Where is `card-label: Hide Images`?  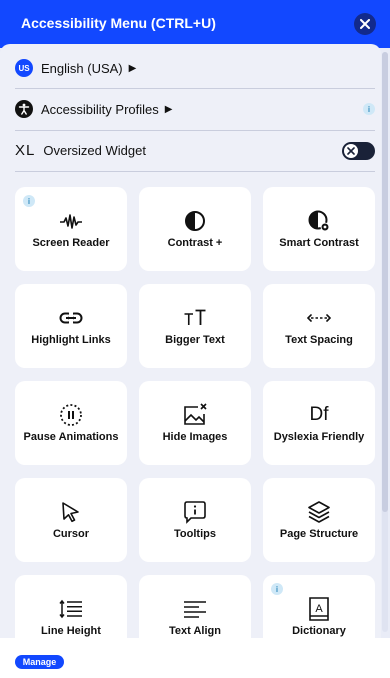 card-label: Hide Images is located at coordinates (195, 437).